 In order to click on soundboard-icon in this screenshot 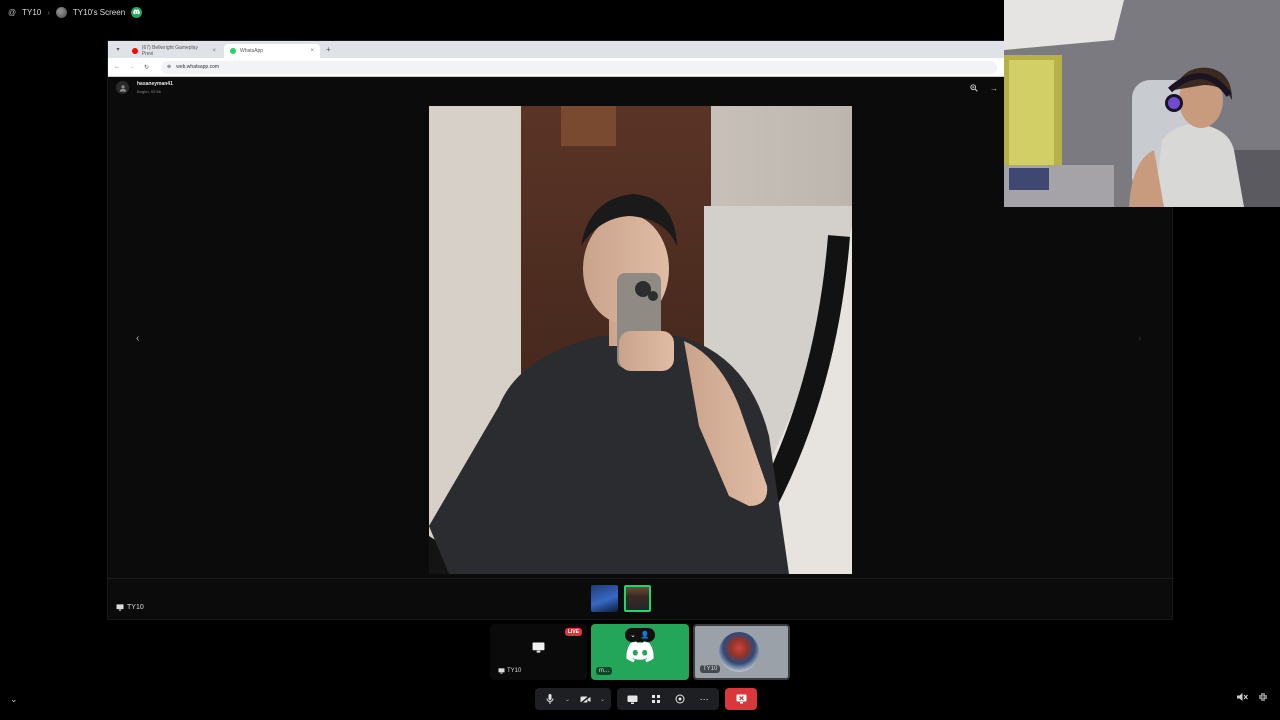, I will do `click(680, 699)`.